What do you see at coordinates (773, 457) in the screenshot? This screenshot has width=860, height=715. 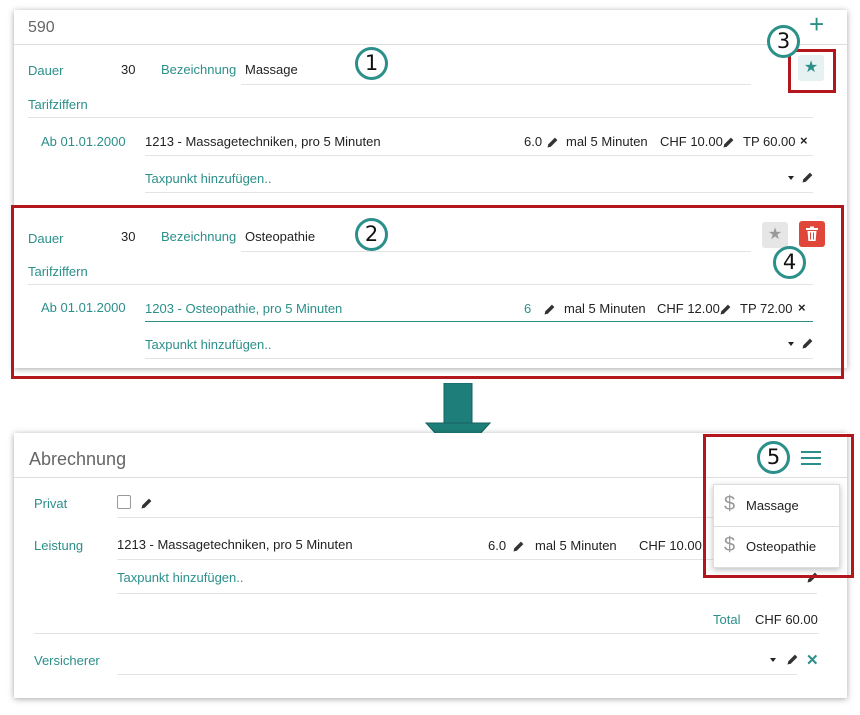 I see `step-badge-5: 5` at bounding box center [773, 457].